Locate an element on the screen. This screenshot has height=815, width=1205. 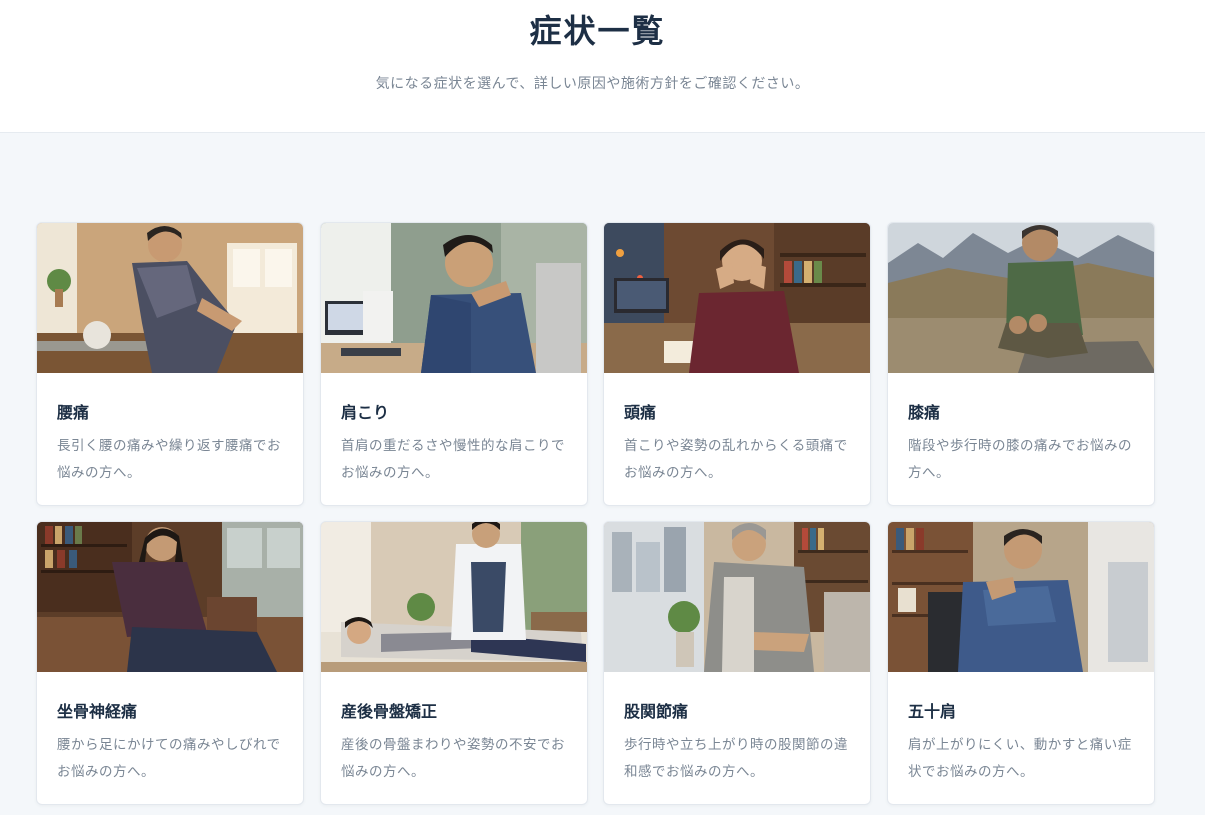
symptom-card-headache: 頭痛 首こりや姿勢の乱れからくる頭痛でお悩みの方へ。 is located at coordinates (737, 364).